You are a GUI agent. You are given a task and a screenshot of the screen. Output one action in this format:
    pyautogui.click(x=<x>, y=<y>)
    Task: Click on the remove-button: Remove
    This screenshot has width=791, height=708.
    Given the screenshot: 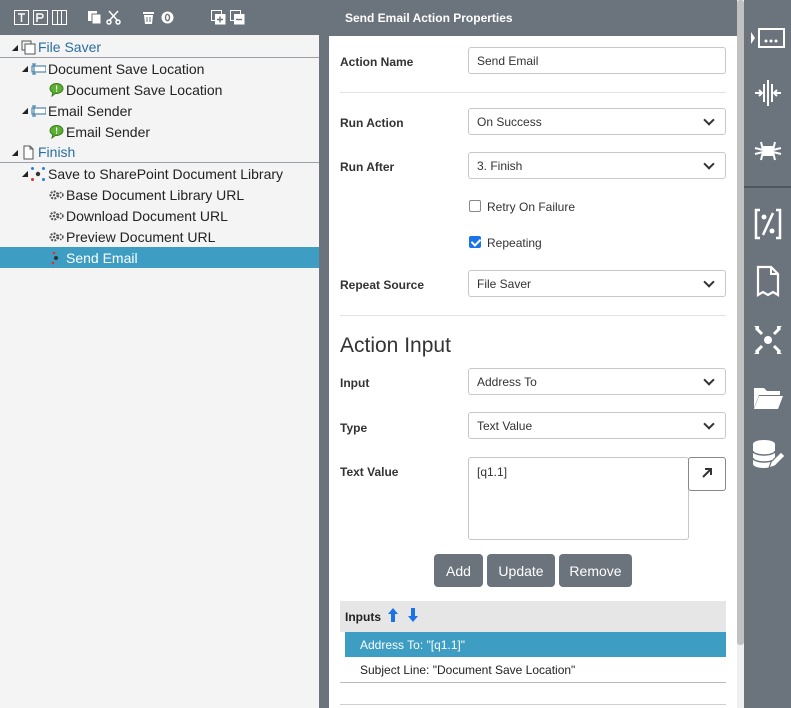 What is the action you would take?
    pyautogui.click(x=595, y=570)
    